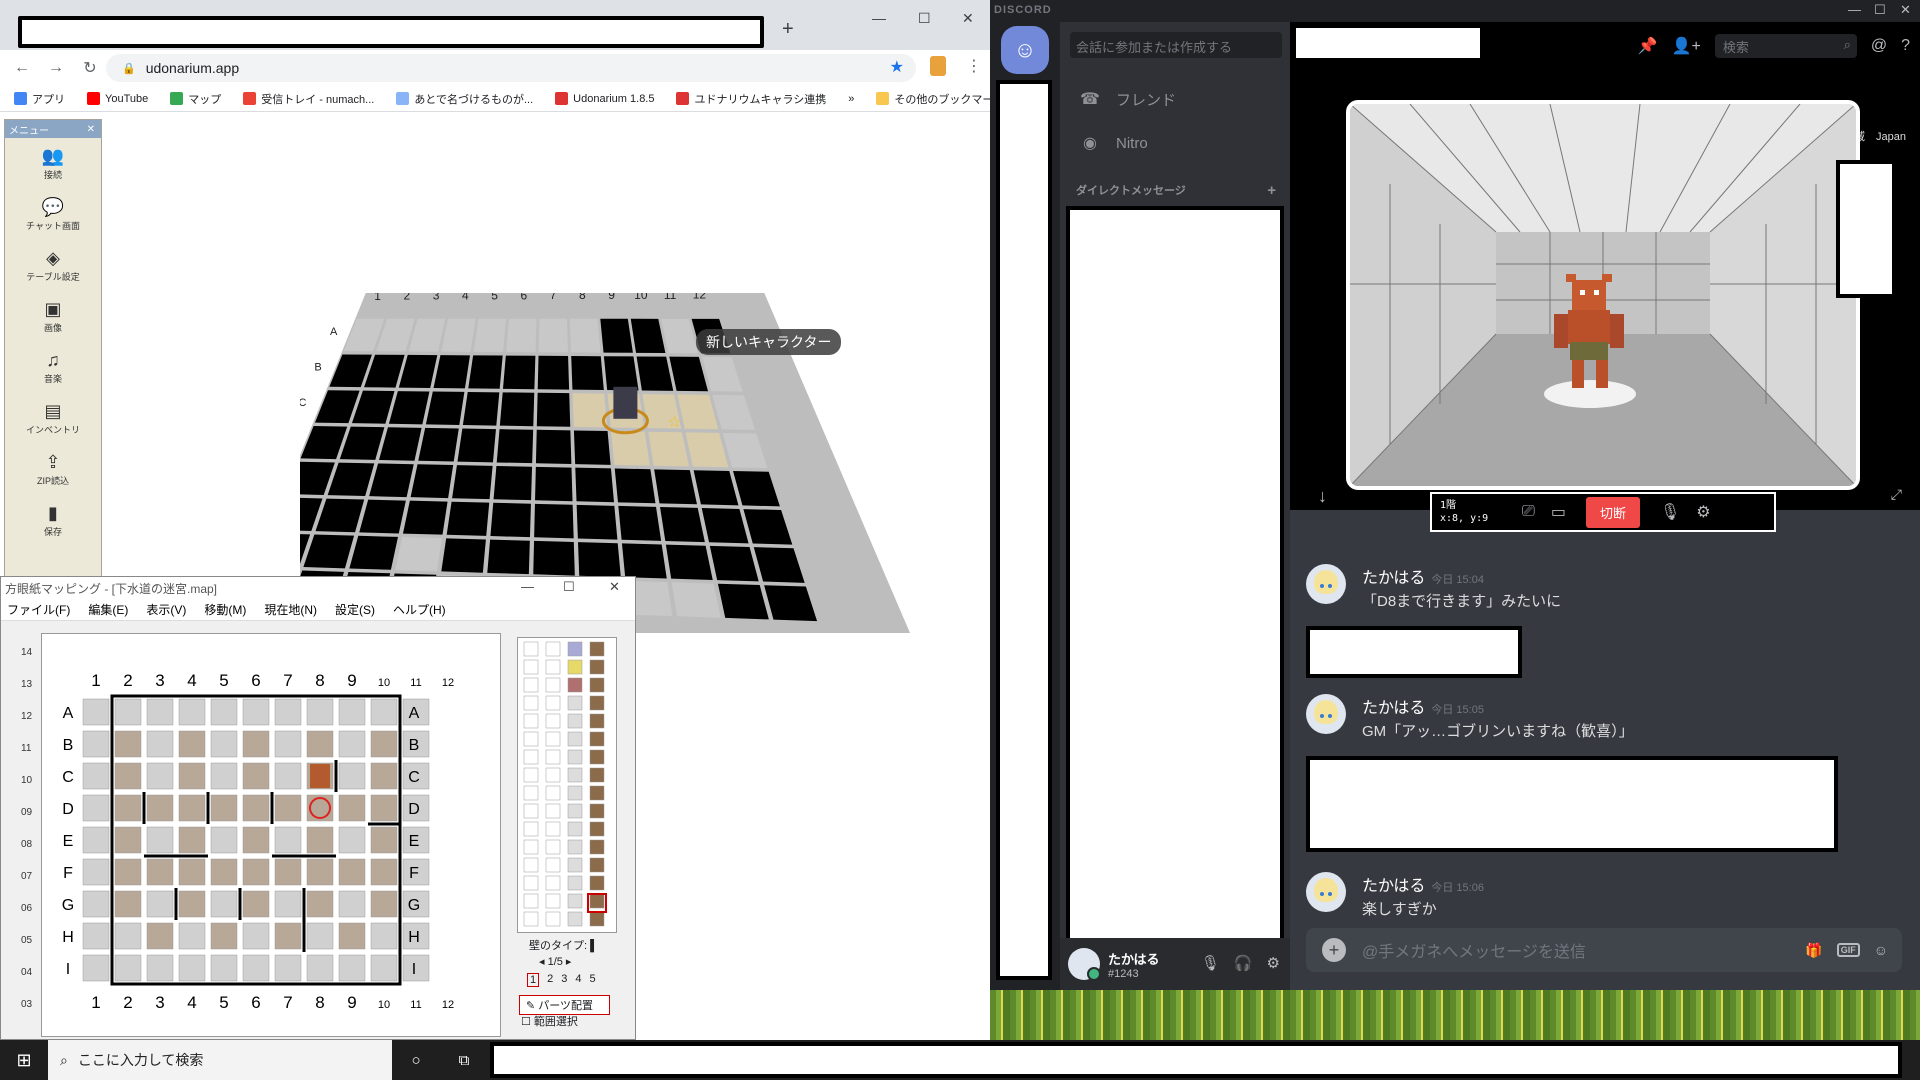  What do you see at coordinates (53, 129) in the screenshot?
I see `menu-header: メニュー ✕` at bounding box center [53, 129].